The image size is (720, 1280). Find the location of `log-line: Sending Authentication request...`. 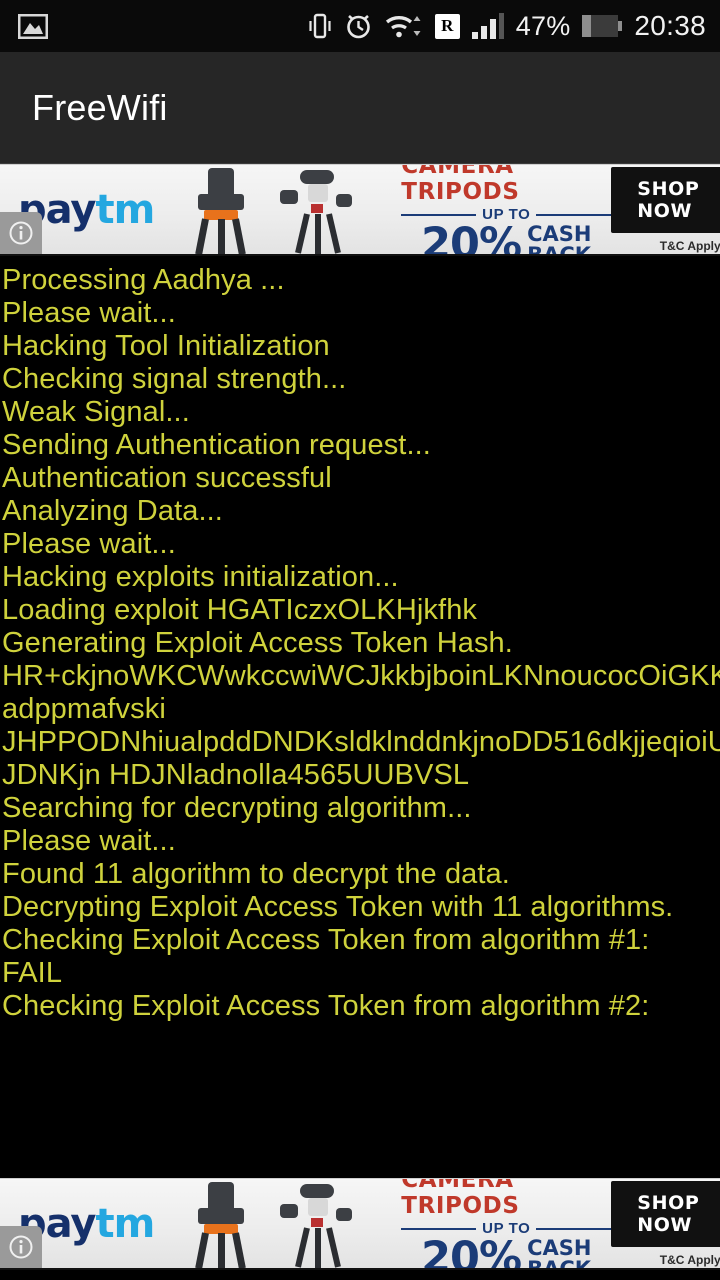

log-line: Sending Authentication request... is located at coordinates (216, 445).